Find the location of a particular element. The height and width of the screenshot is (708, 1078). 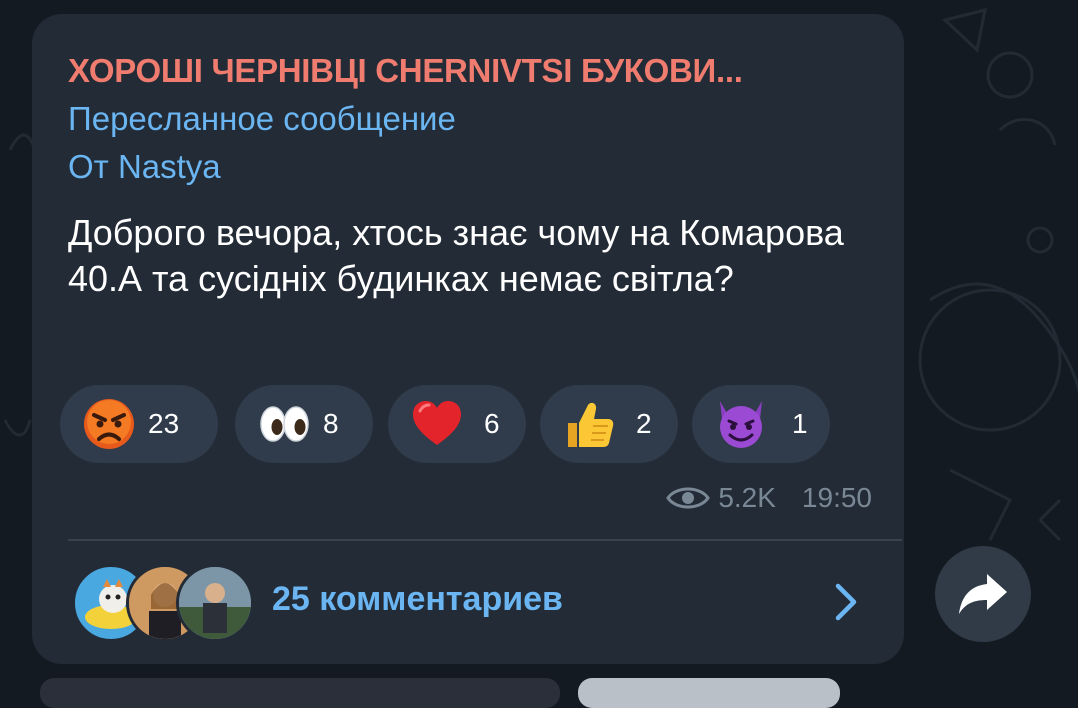

share-arrow-icon is located at coordinates (983, 594).